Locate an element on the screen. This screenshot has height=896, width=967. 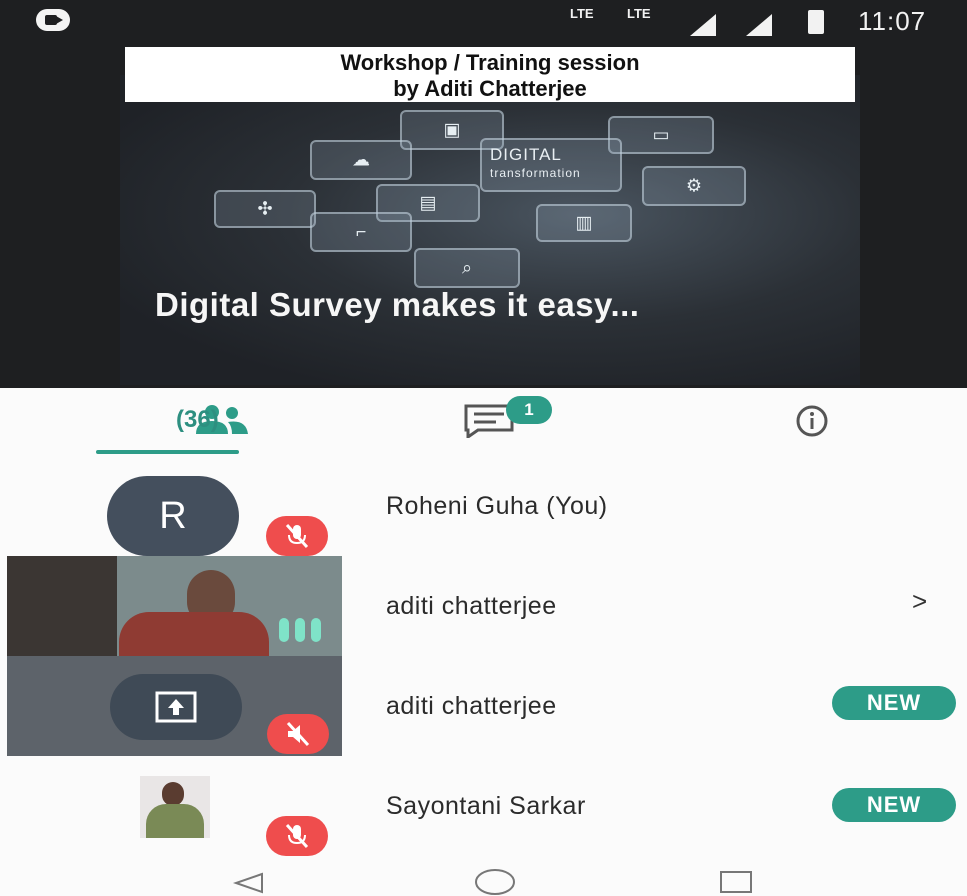
session-presenter: by Aditi Chatterjee is located at coordinates (490, 88).